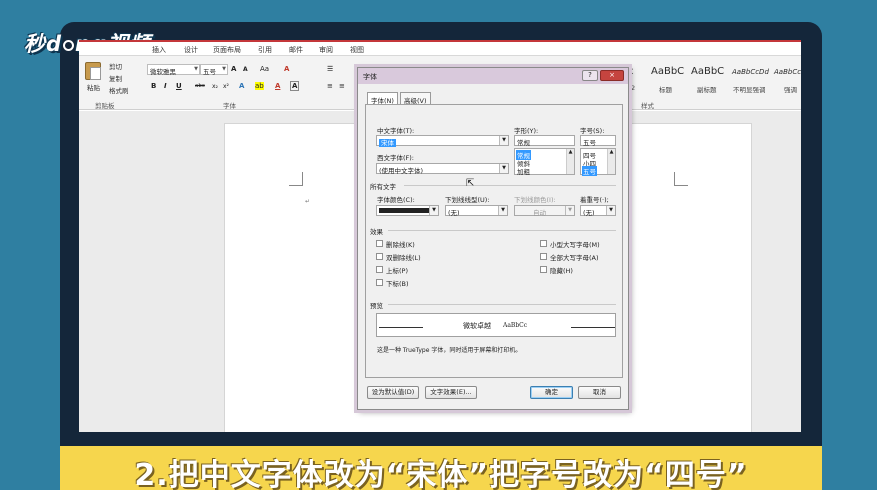  I want to click on grow-font-button: A, so click(233, 69).